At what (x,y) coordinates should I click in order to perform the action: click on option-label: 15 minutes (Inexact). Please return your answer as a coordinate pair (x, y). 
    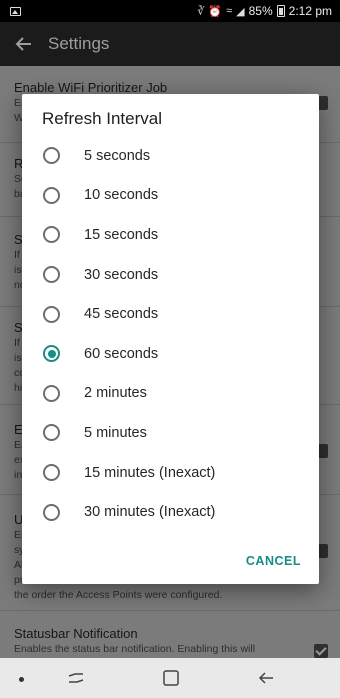
    Looking at the image, I should click on (150, 472).